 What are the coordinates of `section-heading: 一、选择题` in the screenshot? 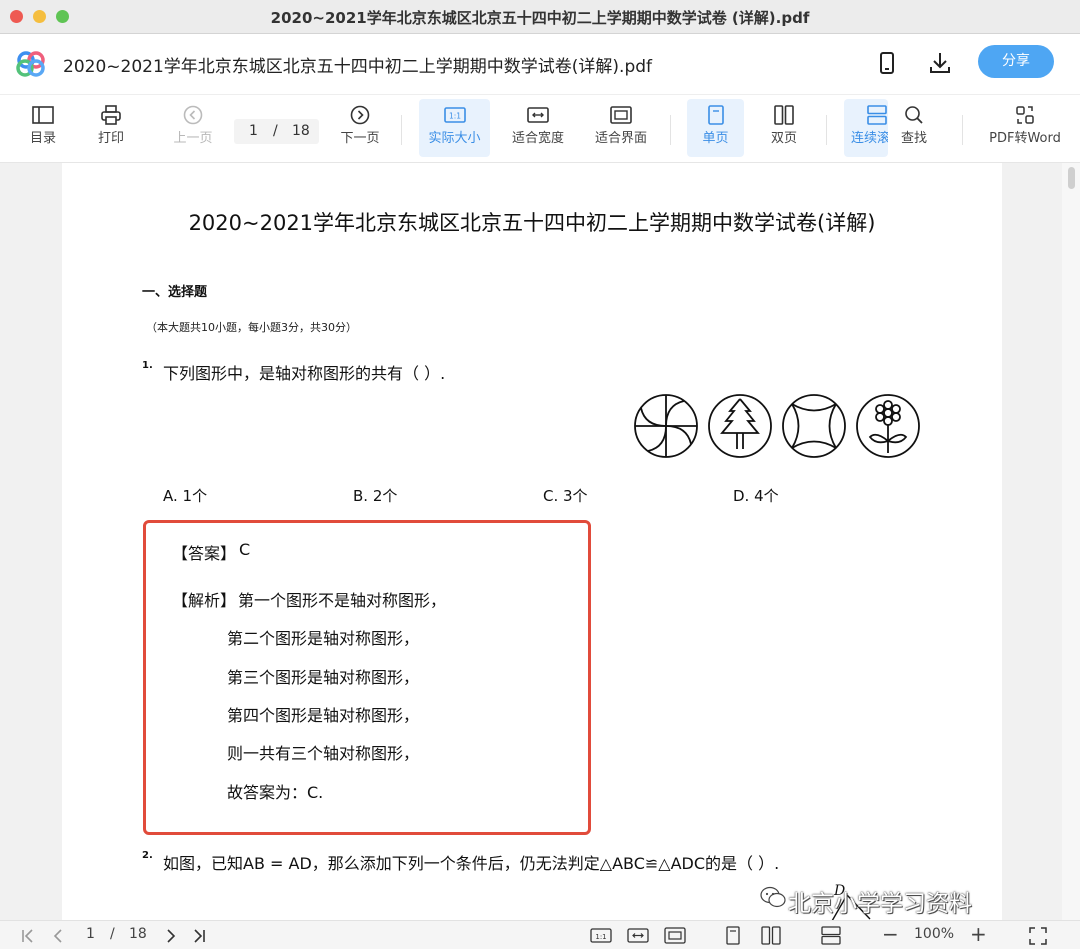 It's located at (175, 292).